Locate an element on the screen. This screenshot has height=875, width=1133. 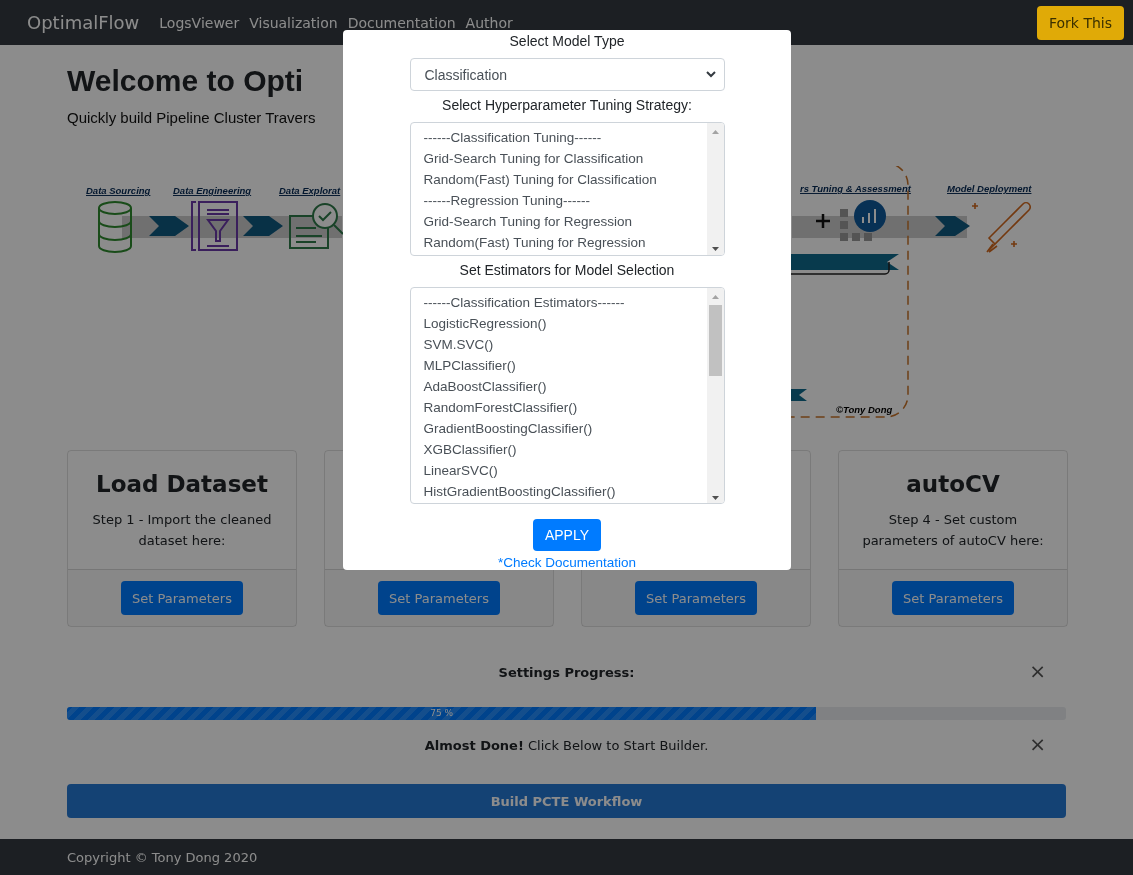
stage-label: Data Explorat is located at coordinates (310, 190).